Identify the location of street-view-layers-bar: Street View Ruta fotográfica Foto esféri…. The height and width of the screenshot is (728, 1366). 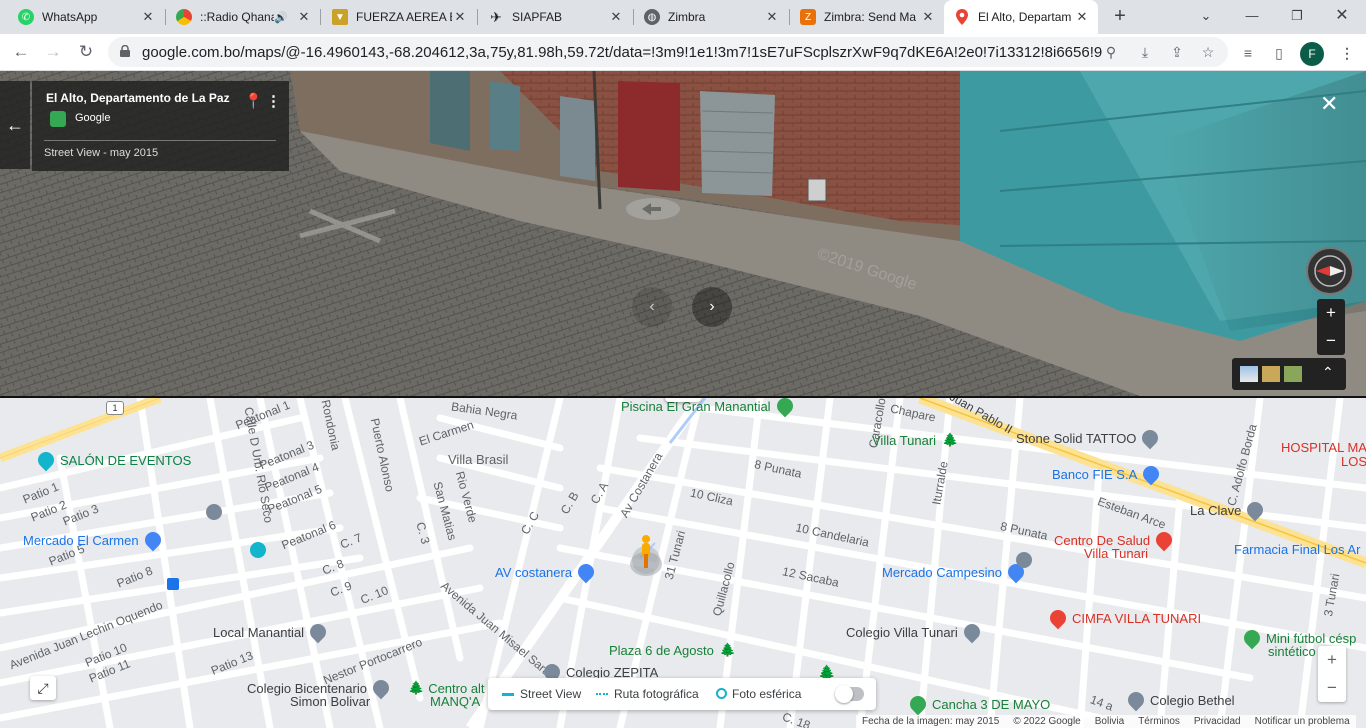
(682, 694).